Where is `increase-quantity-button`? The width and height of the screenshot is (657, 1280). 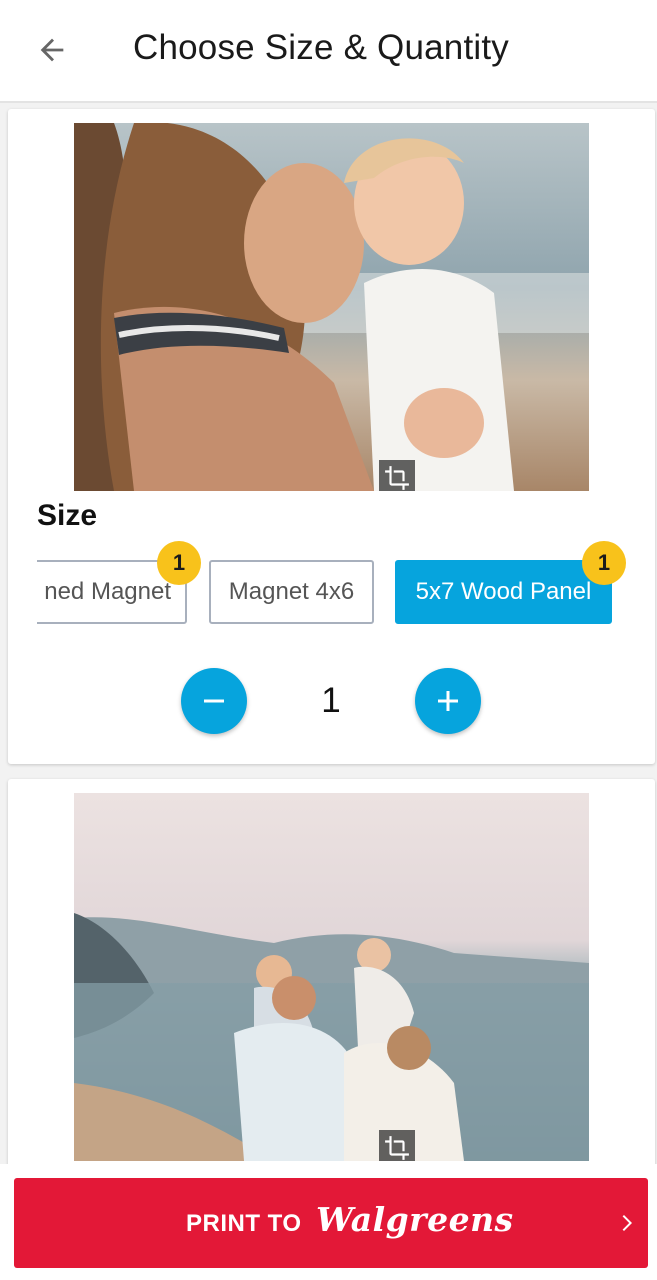
increase-quantity-button is located at coordinates (448, 701).